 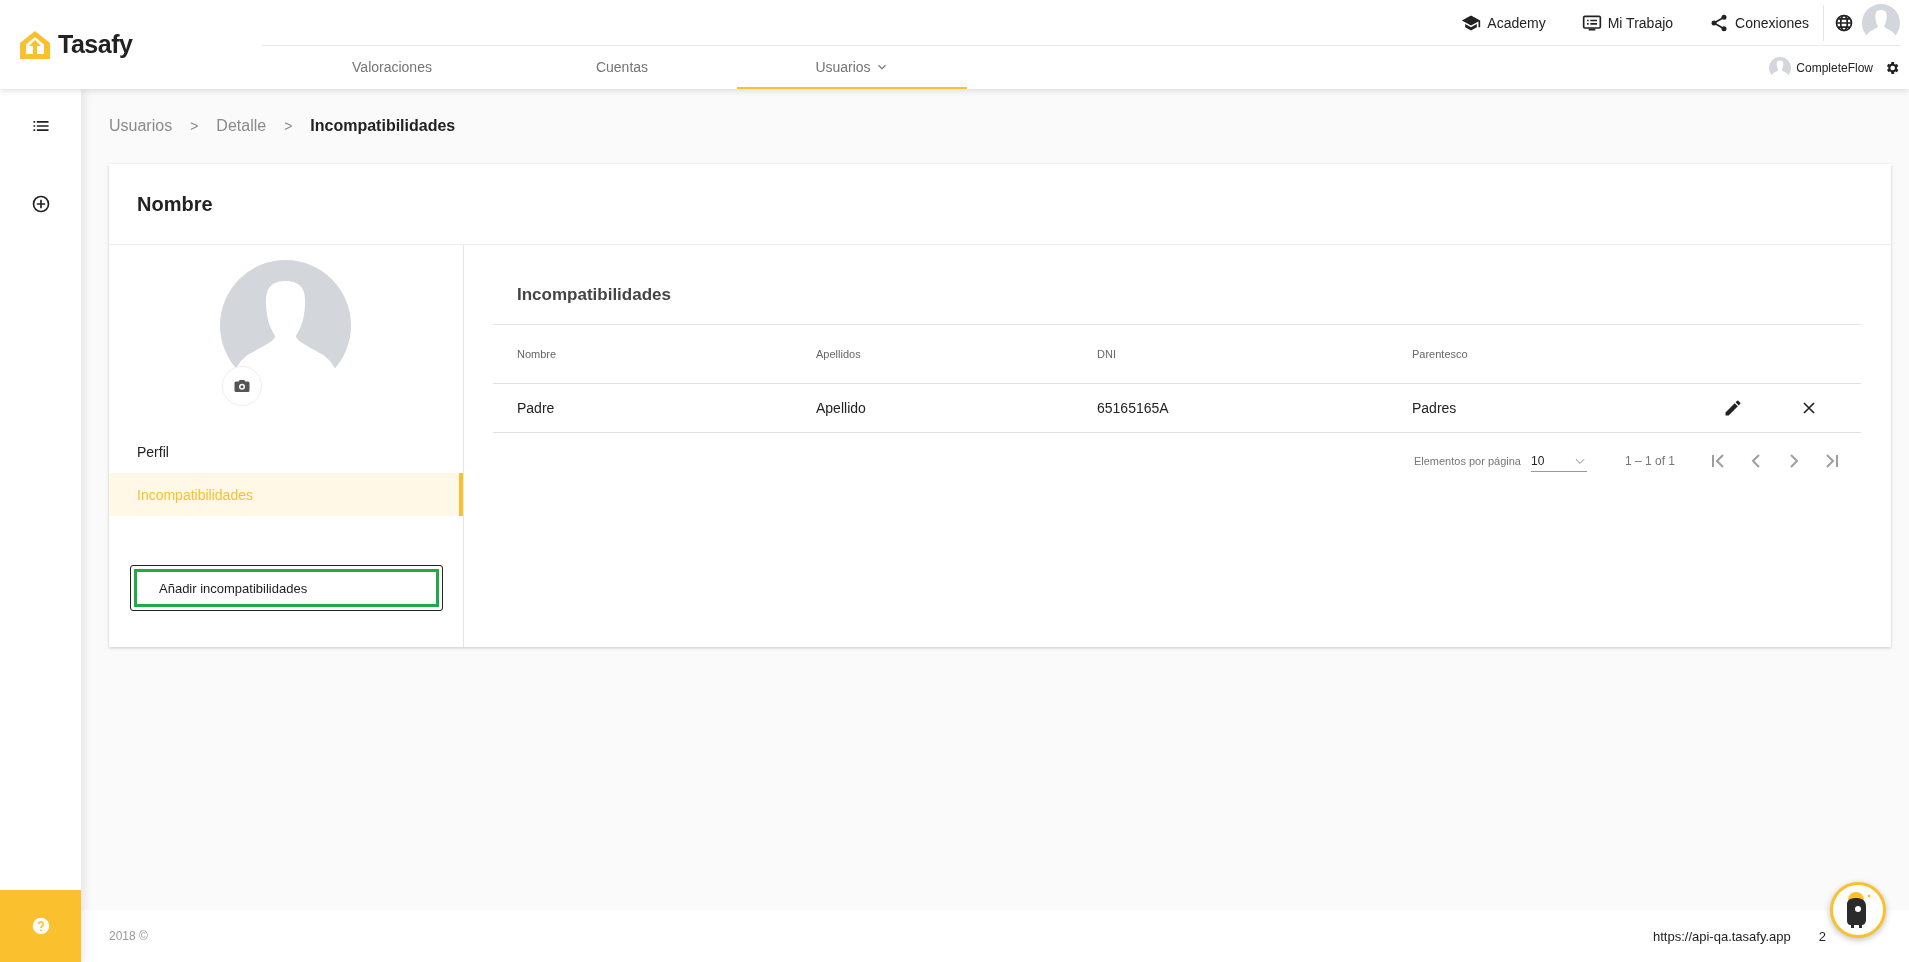 I want to click on table-title: Incompatibilidades, so click(x=594, y=295).